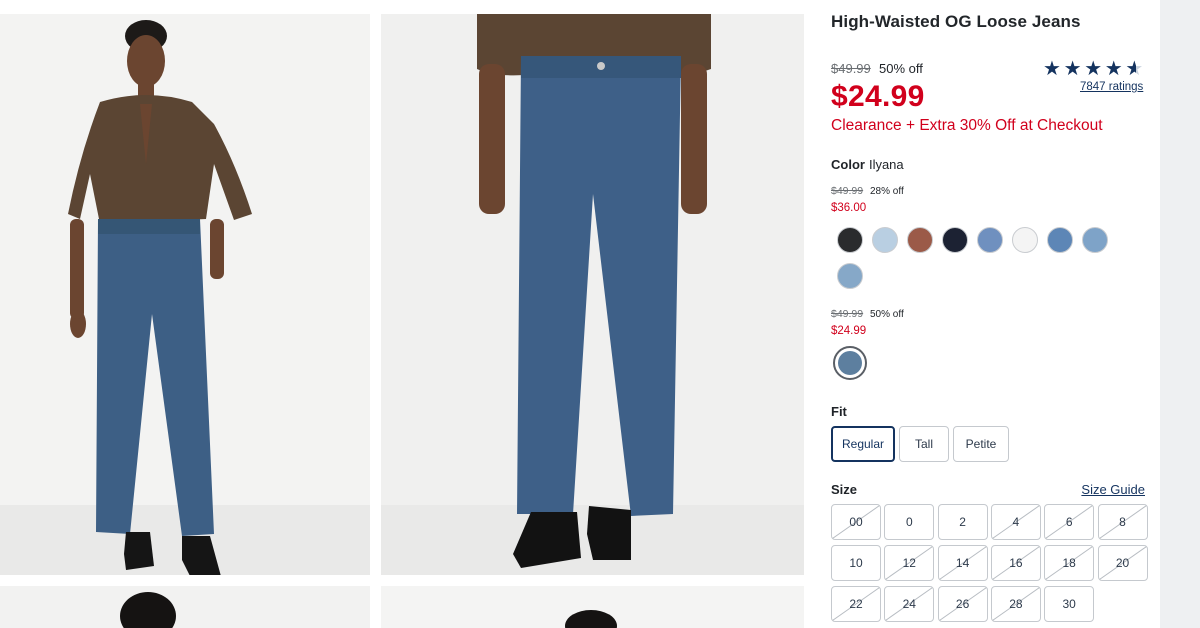  I want to click on size-option: 28, so click(1015, 604).